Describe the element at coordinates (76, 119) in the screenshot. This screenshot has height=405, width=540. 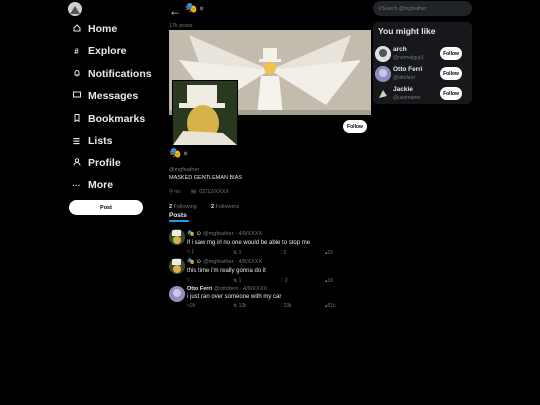
I see `bookmark-icon` at that location.